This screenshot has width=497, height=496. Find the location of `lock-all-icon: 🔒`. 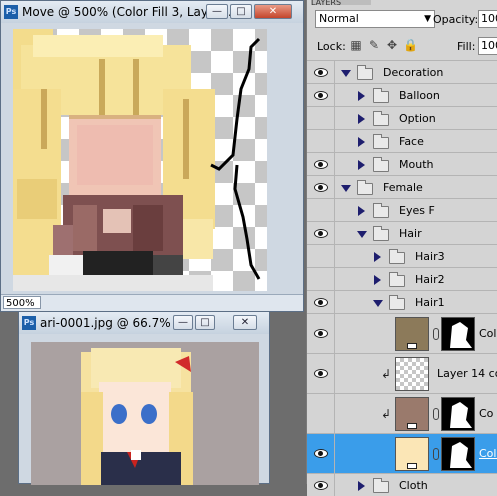

lock-all-icon: 🔒 is located at coordinates (410, 45).